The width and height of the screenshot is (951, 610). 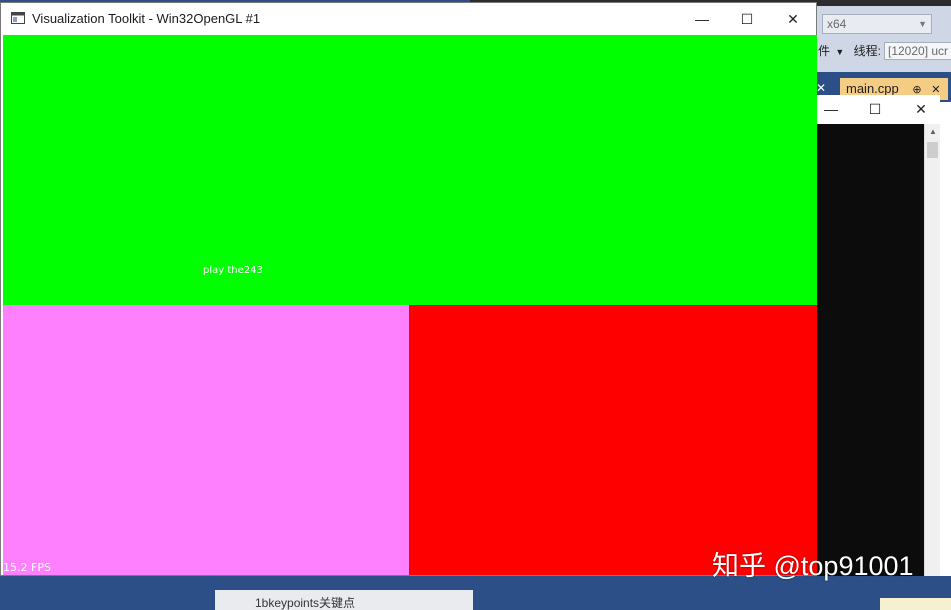 What do you see at coordinates (877, 24) in the screenshot?
I see `platform-select: x64 ▼` at bounding box center [877, 24].